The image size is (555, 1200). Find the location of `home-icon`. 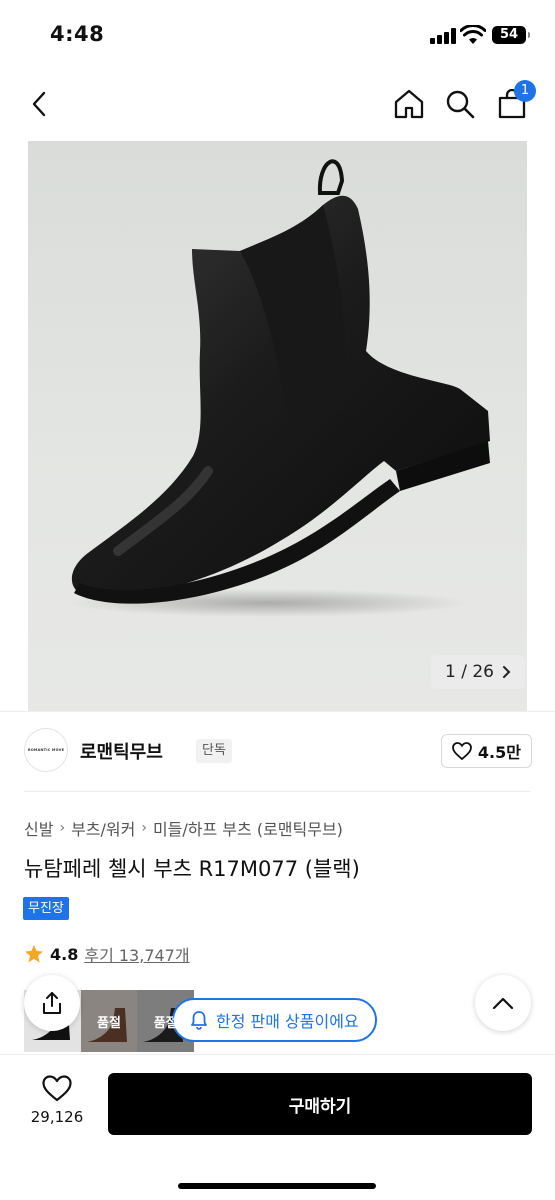

home-icon is located at coordinates (409, 104).